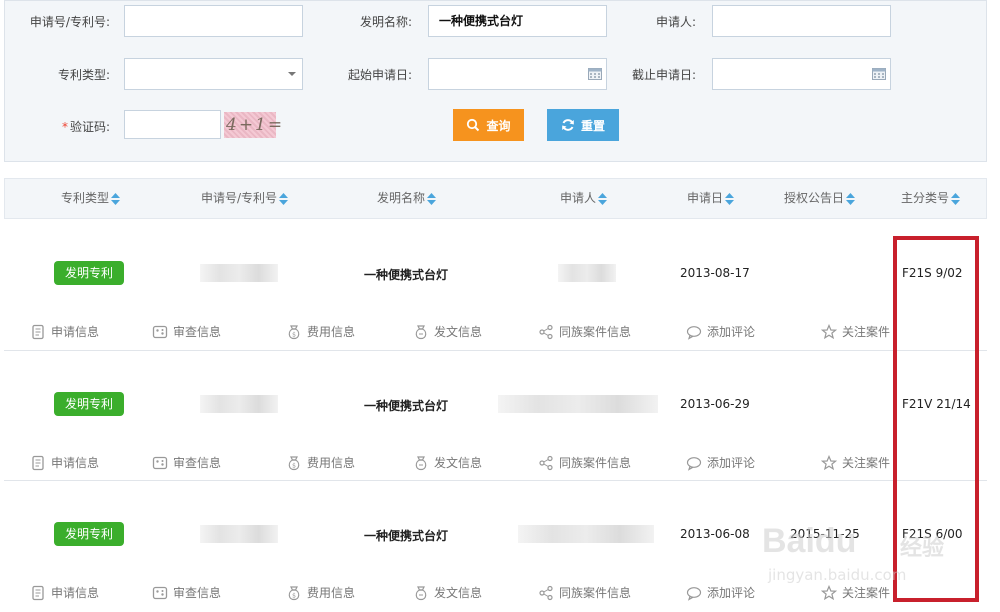 This screenshot has width=1000, height=612. I want to click on star-icon, so click(829, 462).